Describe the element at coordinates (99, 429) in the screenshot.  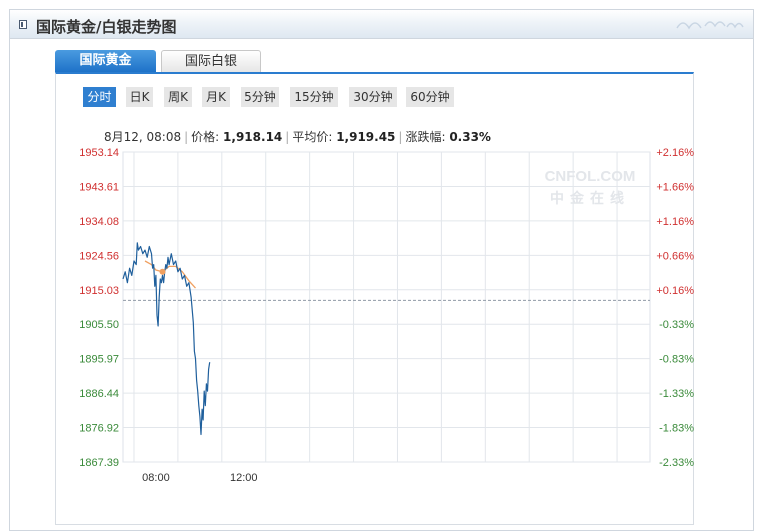
I see `y-tick-label: 1876.92` at that location.